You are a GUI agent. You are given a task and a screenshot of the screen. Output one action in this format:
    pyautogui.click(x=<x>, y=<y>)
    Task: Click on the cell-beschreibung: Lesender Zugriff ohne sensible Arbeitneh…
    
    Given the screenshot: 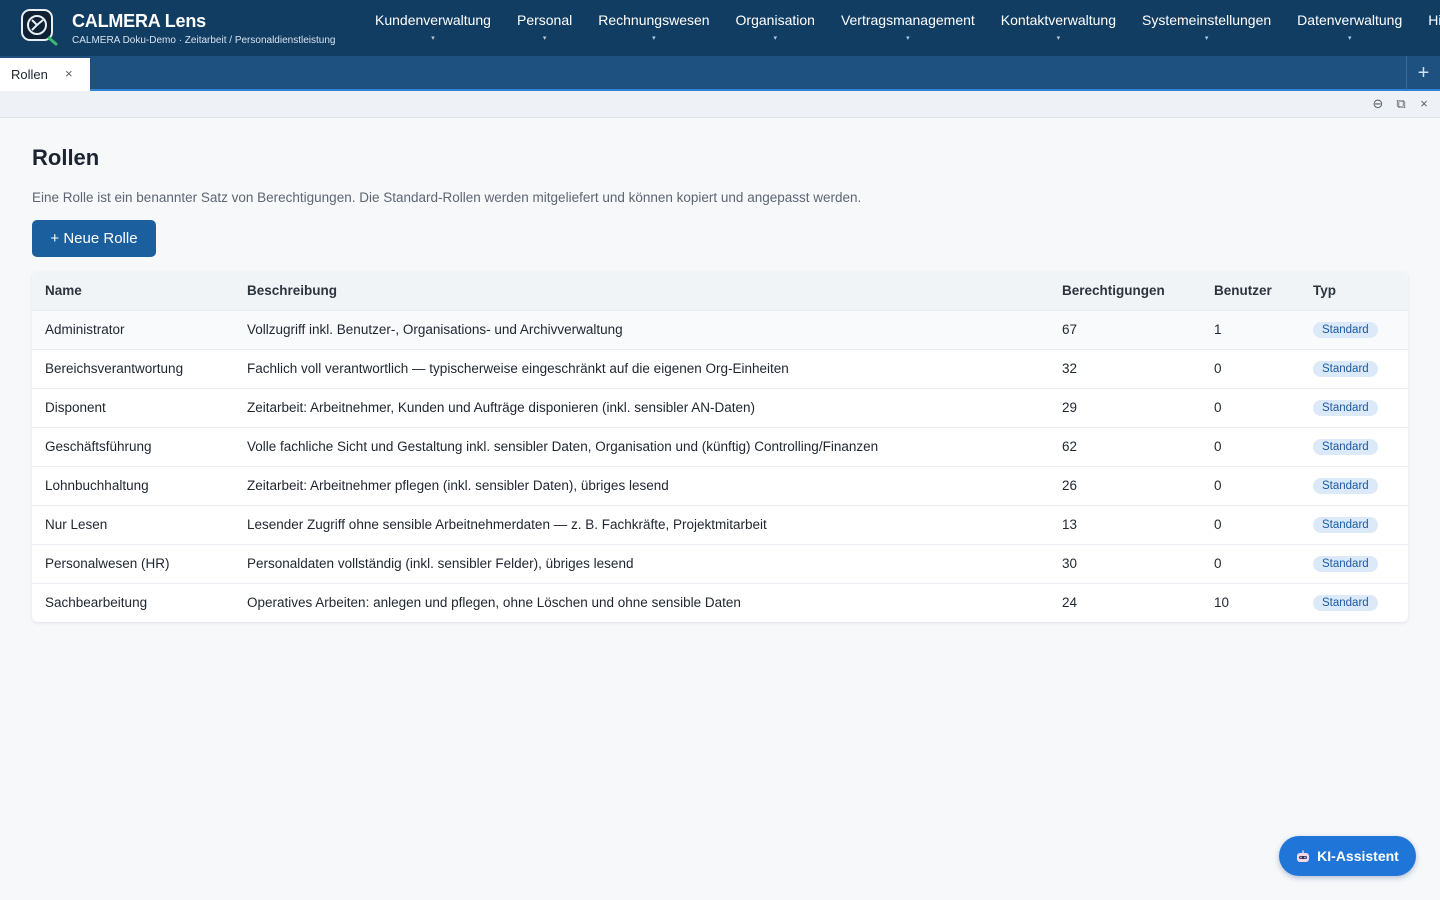 What is the action you would take?
    pyautogui.click(x=641, y=524)
    